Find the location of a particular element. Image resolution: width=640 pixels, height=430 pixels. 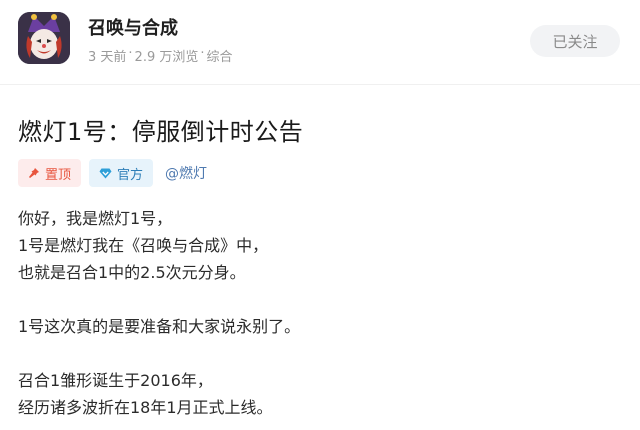

post-meta: 3 天前 · 2.9 万浏览 · 综合 is located at coordinates (160, 55).